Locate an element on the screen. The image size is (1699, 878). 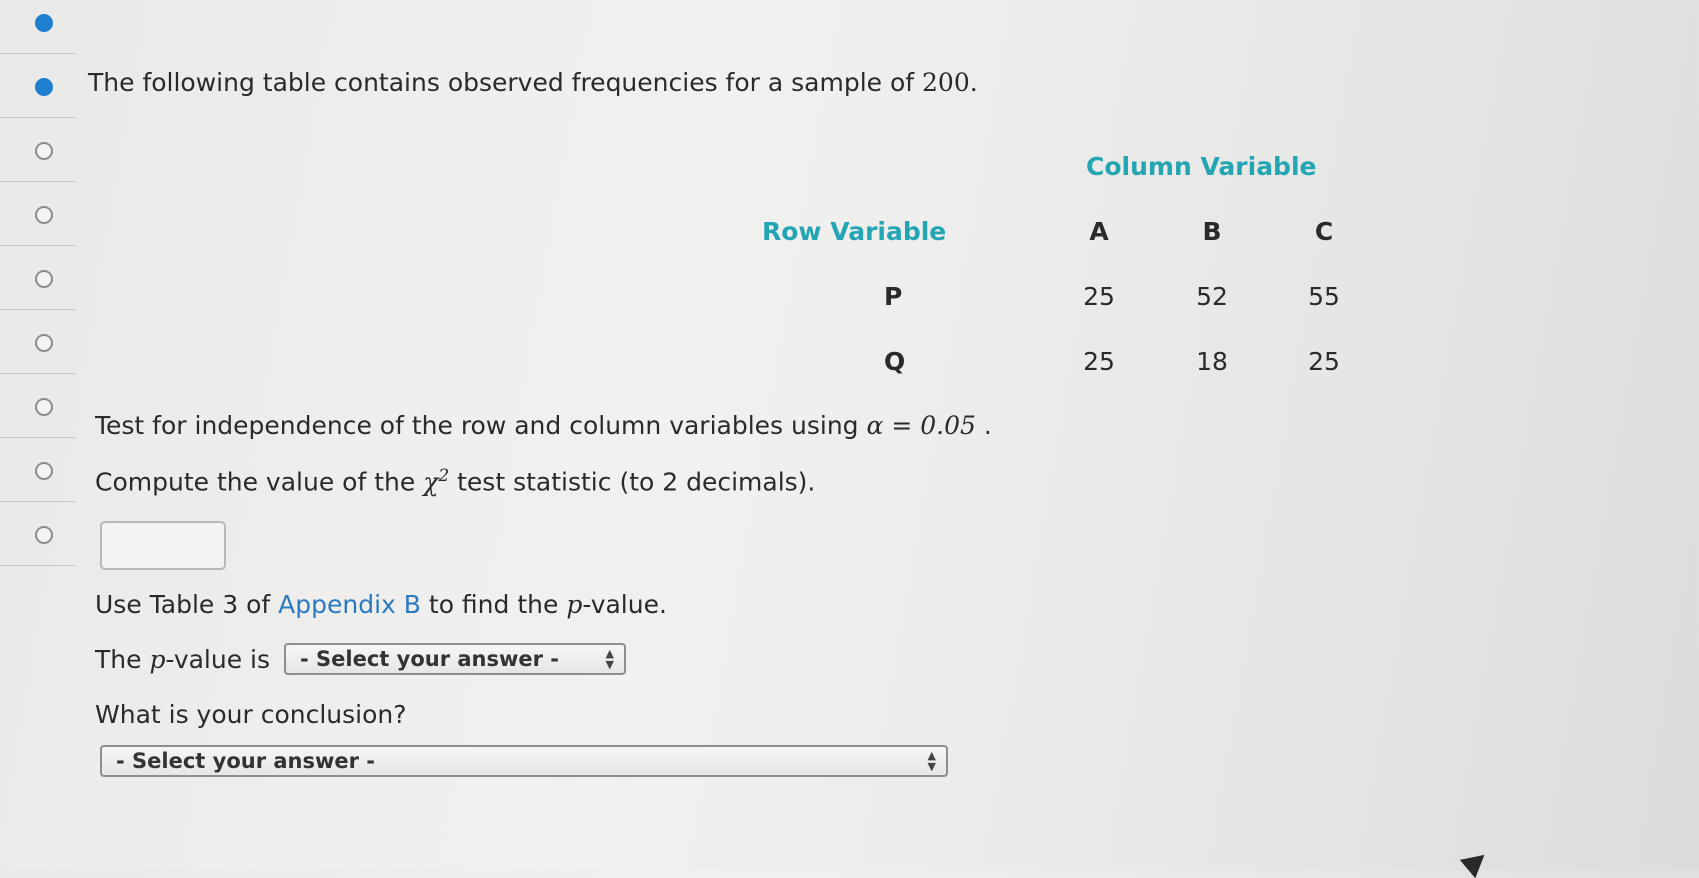
cell-p-c: 55 is located at coordinates (1324, 296).